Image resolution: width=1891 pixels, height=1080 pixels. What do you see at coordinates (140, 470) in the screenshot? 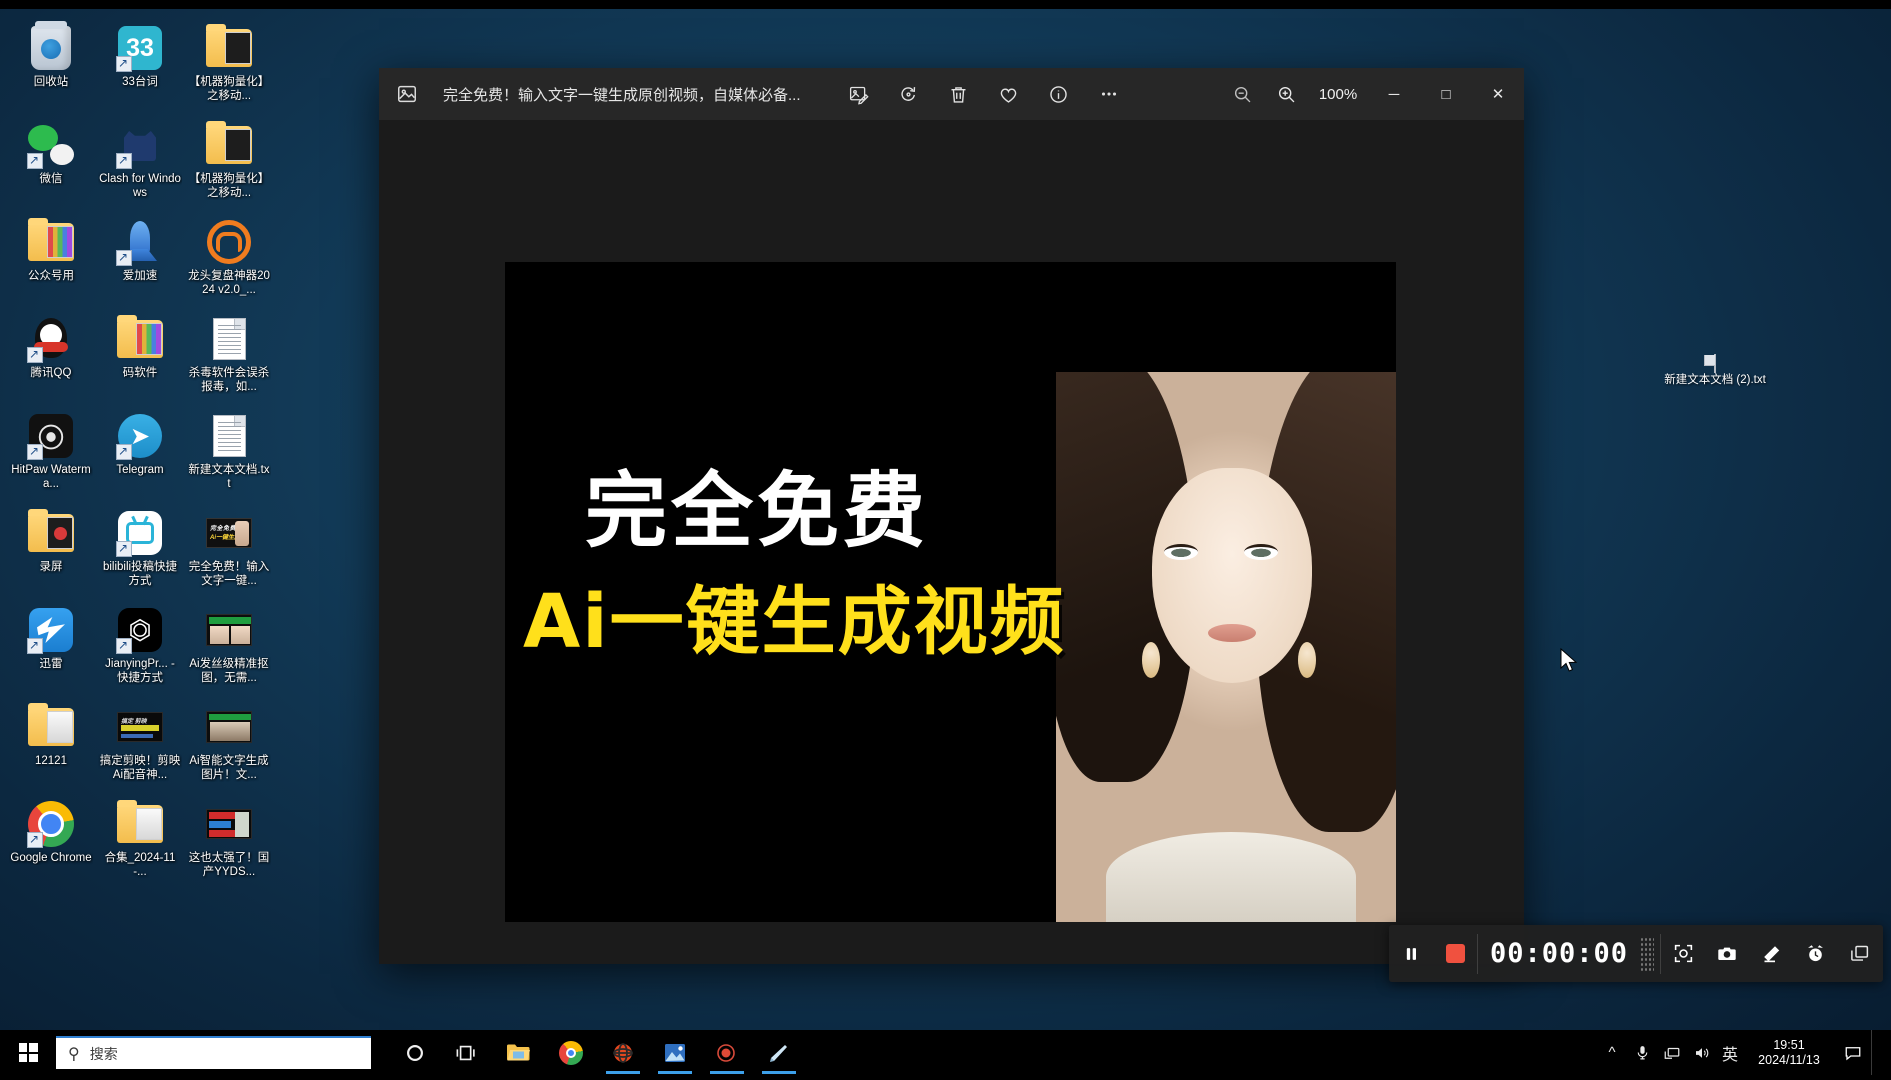
I see `desktop-icon-label: Telegram` at bounding box center [140, 470].